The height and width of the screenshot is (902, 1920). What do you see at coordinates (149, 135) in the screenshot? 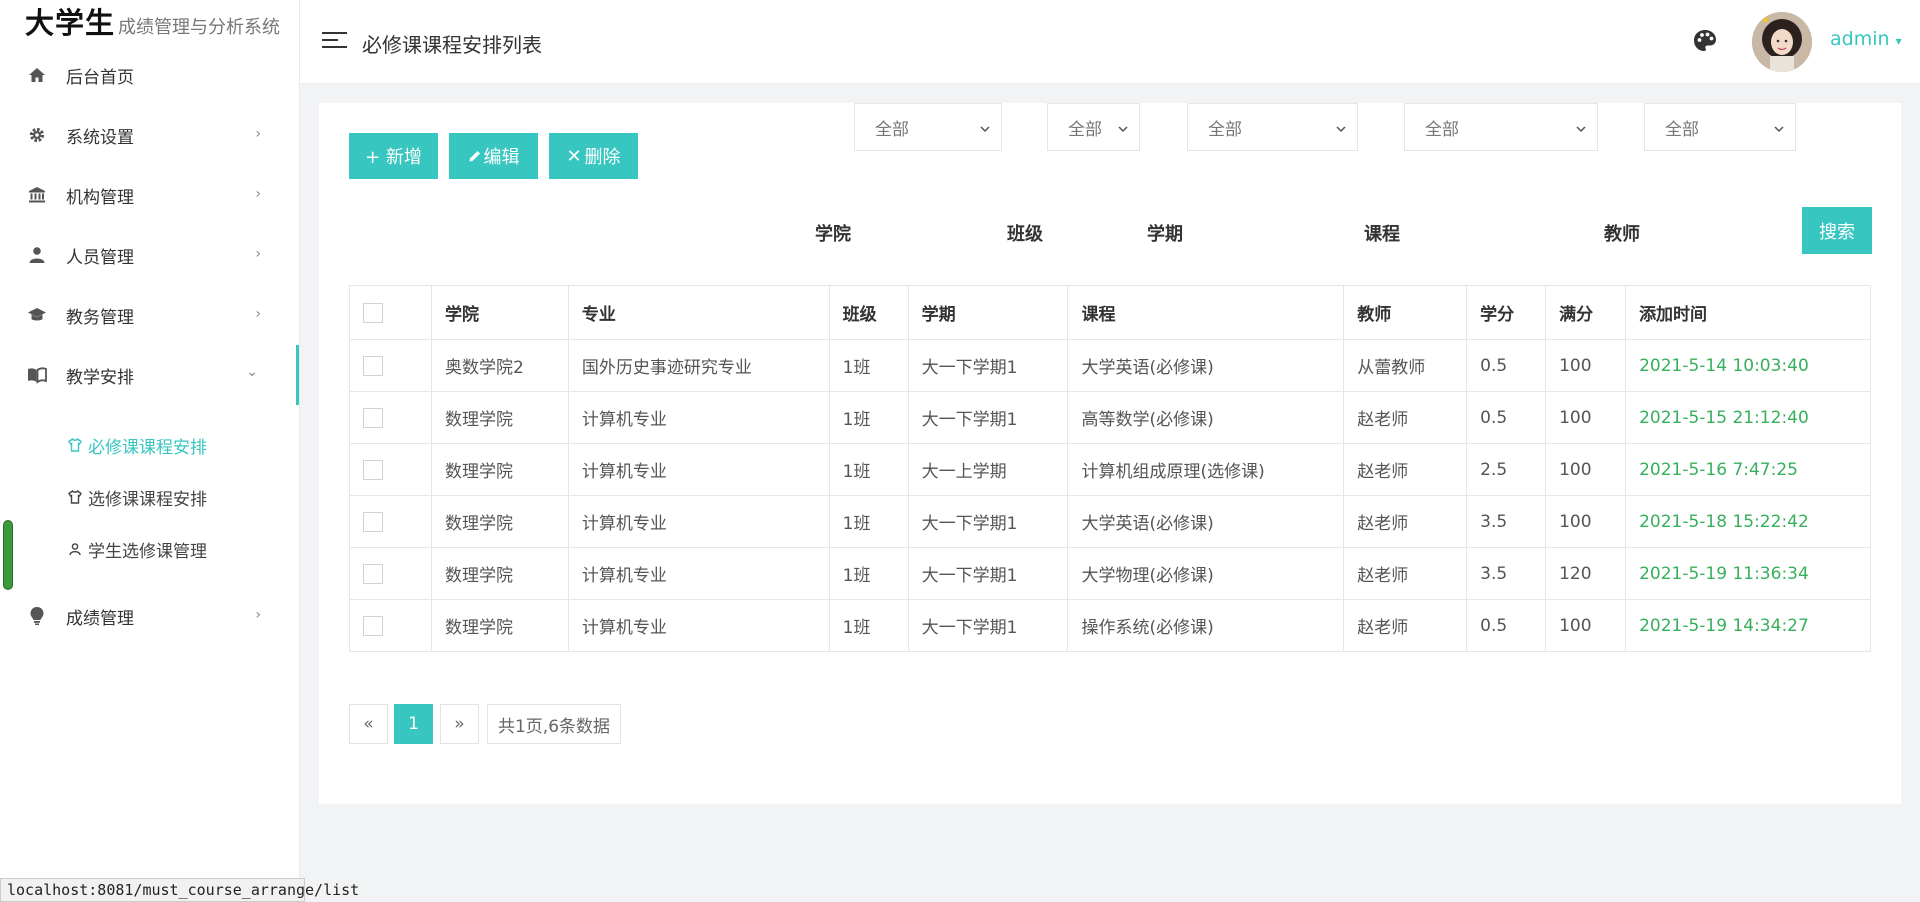
I see `sidebar-item-system-settings: 系统设置 ›` at bounding box center [149, 135].